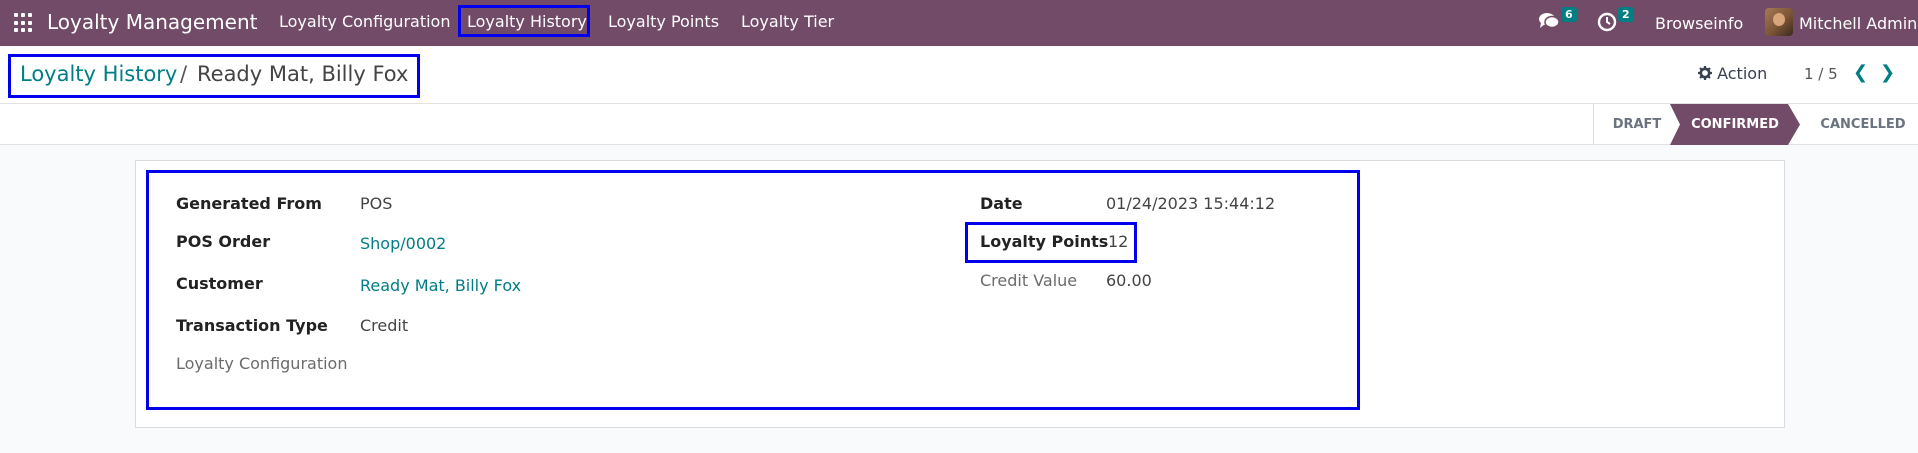 This screenshot has height=453, width=1918. I want to click on status-draft: DRAFT, so click(1637, 124).